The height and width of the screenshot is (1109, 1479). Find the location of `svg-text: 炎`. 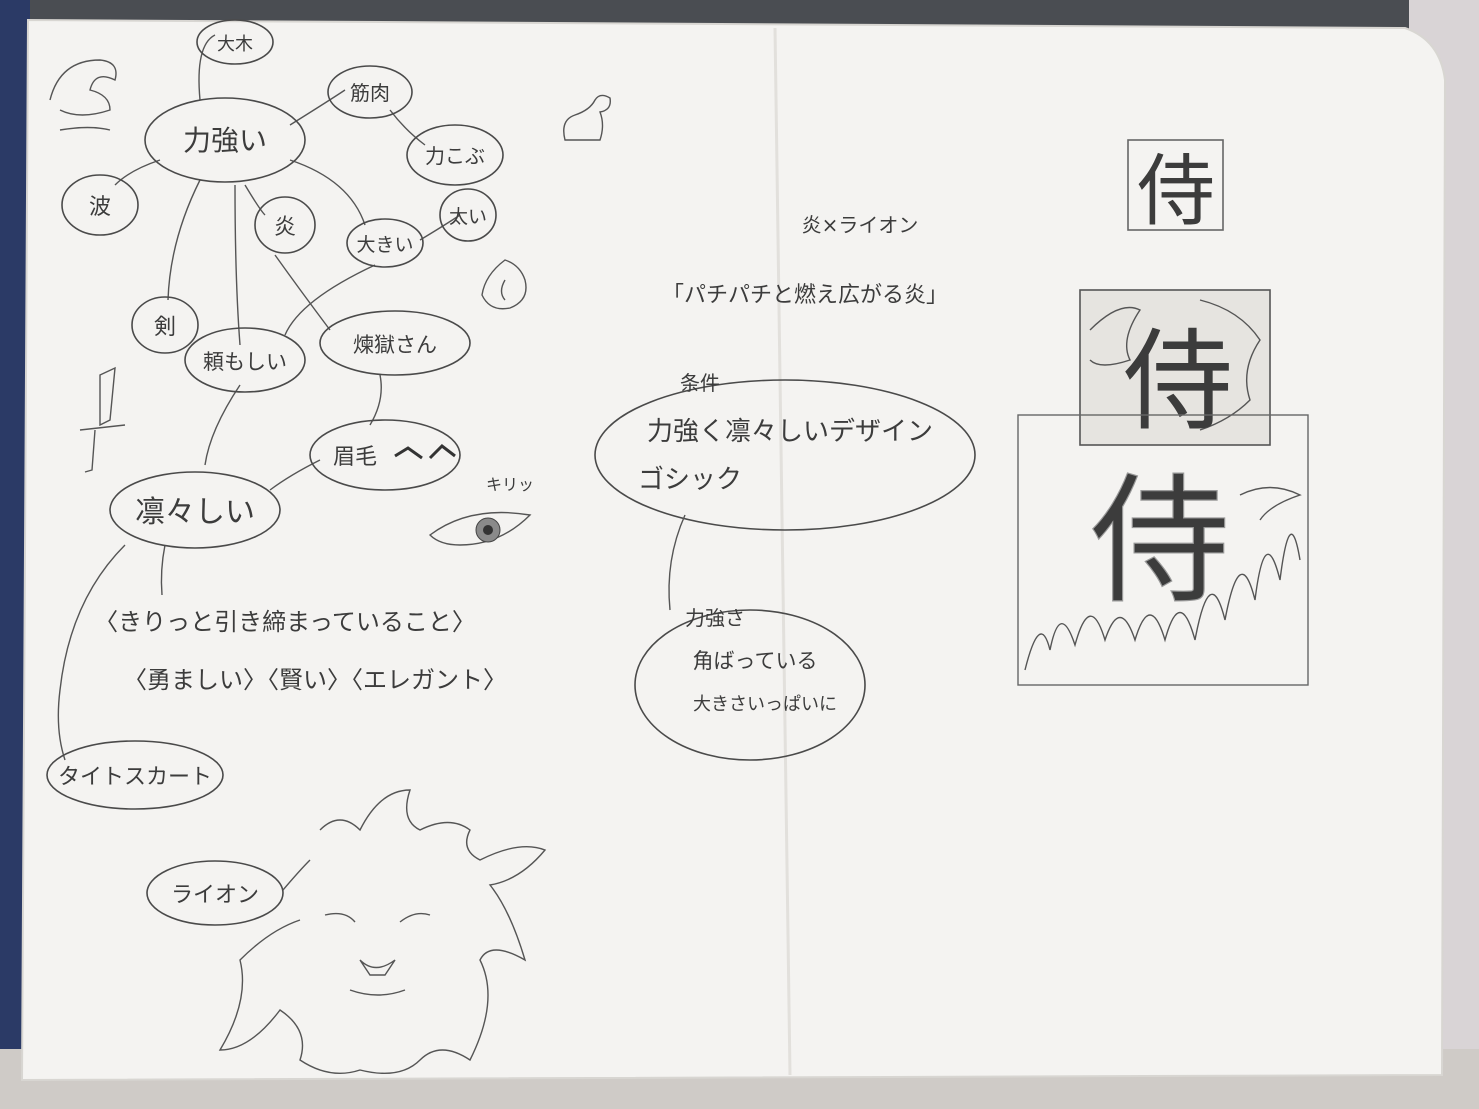

svg-text: 炎 is located at coordinates (285, 227).